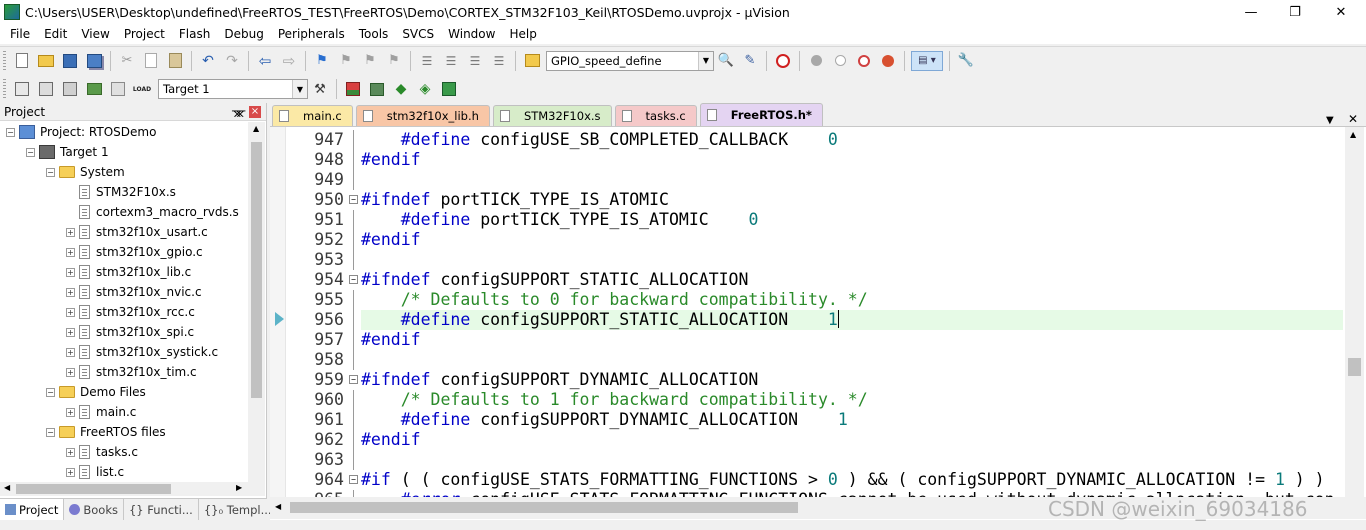  Describe the element at coordinates (239, 487) in the screenshot. I see `scroll-right-icon: ▶` at that location.